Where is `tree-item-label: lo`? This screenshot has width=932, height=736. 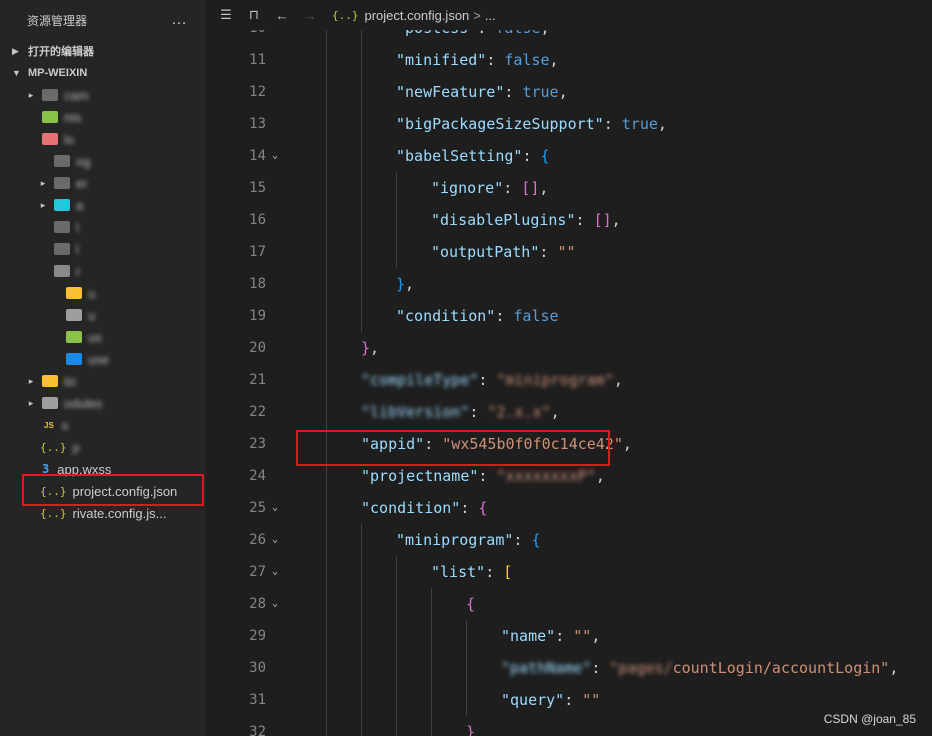
tree-item-label: lo is located at coordinates (69, 139).